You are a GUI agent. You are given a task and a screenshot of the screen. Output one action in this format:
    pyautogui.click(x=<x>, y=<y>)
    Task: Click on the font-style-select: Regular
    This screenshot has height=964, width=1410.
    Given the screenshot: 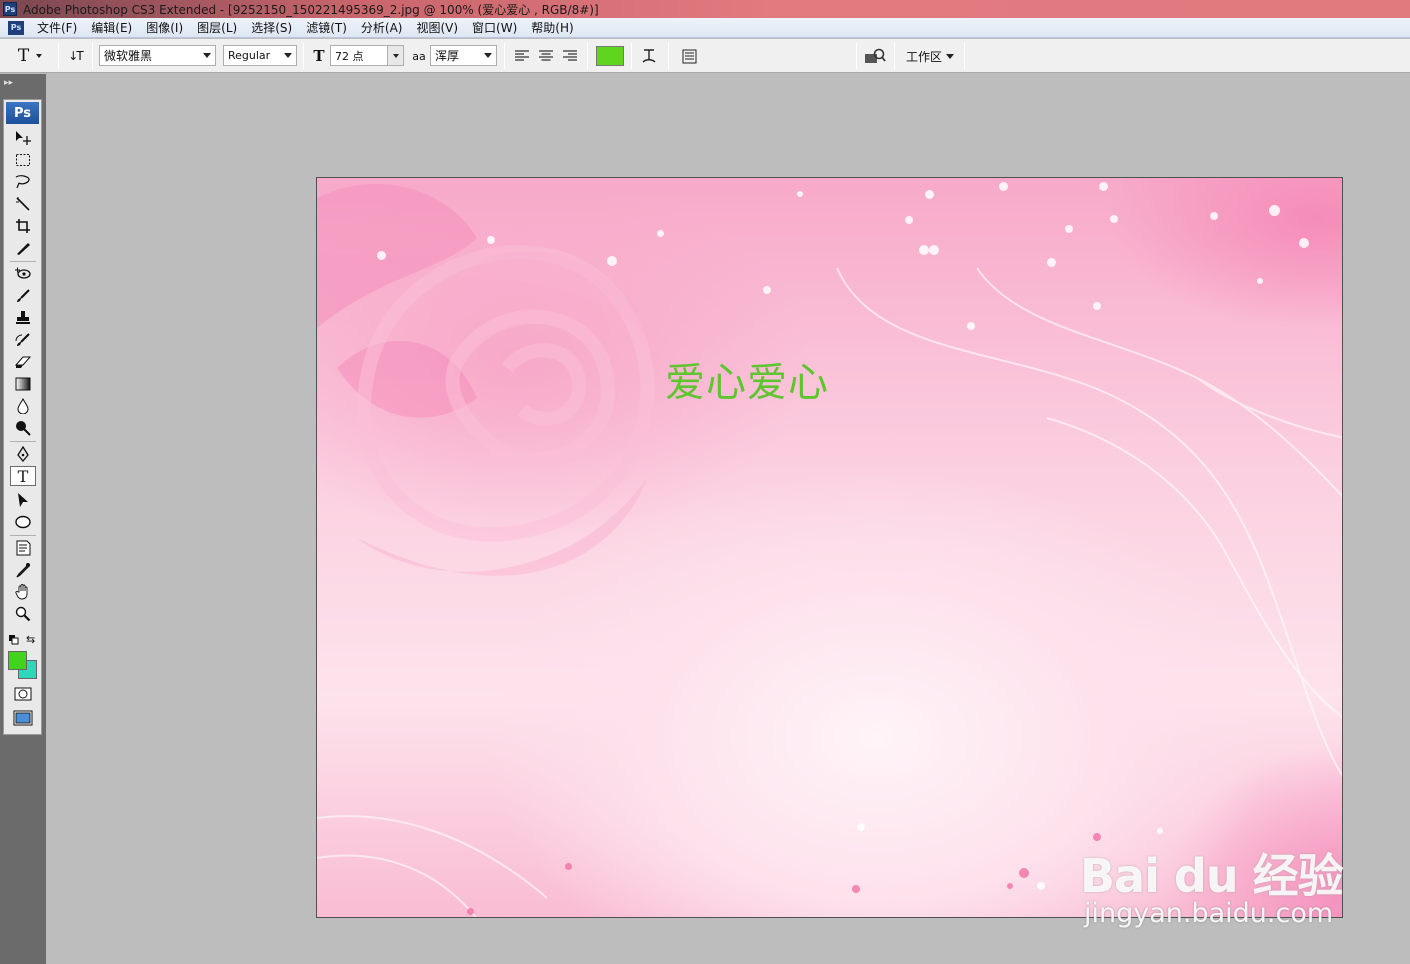 What is the action you would take?
    pyautogui.click(x=260, y=55)
    